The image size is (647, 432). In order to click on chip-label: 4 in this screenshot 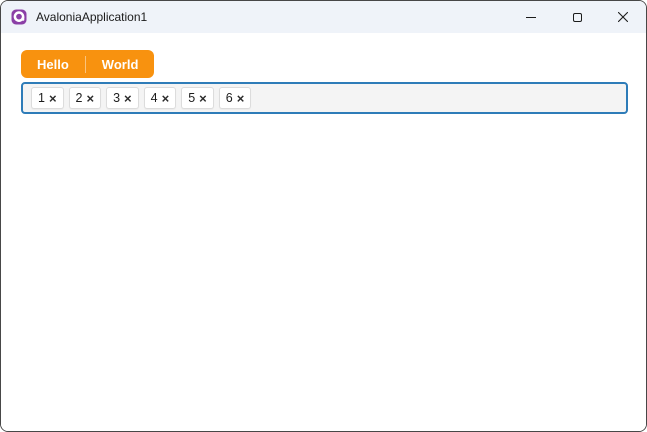, I will do `click(154, 97)`.